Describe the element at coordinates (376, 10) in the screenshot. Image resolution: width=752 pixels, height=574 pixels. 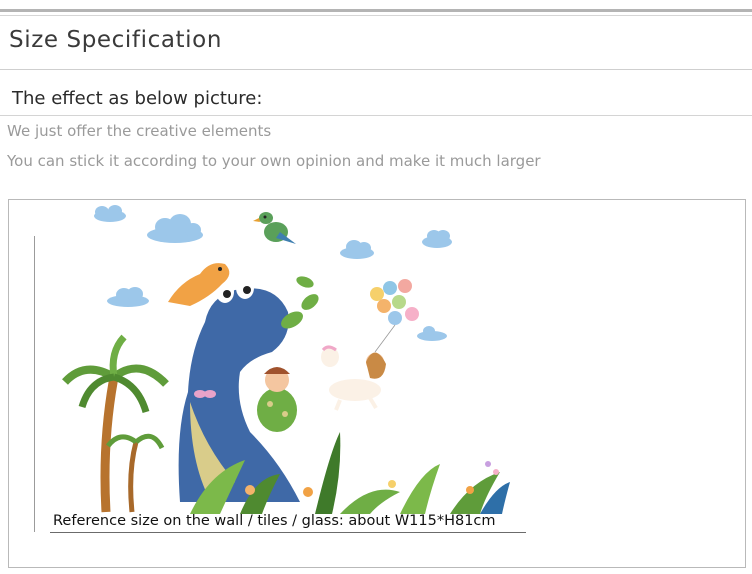
I see `top-divider` at that location.